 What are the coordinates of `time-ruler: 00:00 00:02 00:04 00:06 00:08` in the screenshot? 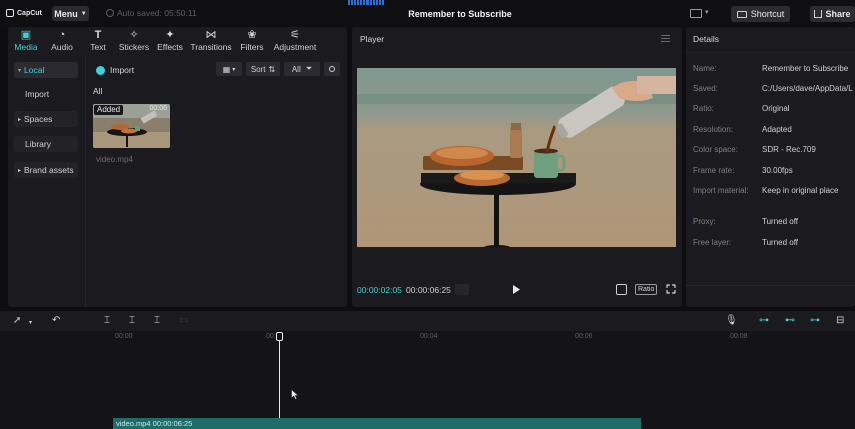 It's located at (427, 338).